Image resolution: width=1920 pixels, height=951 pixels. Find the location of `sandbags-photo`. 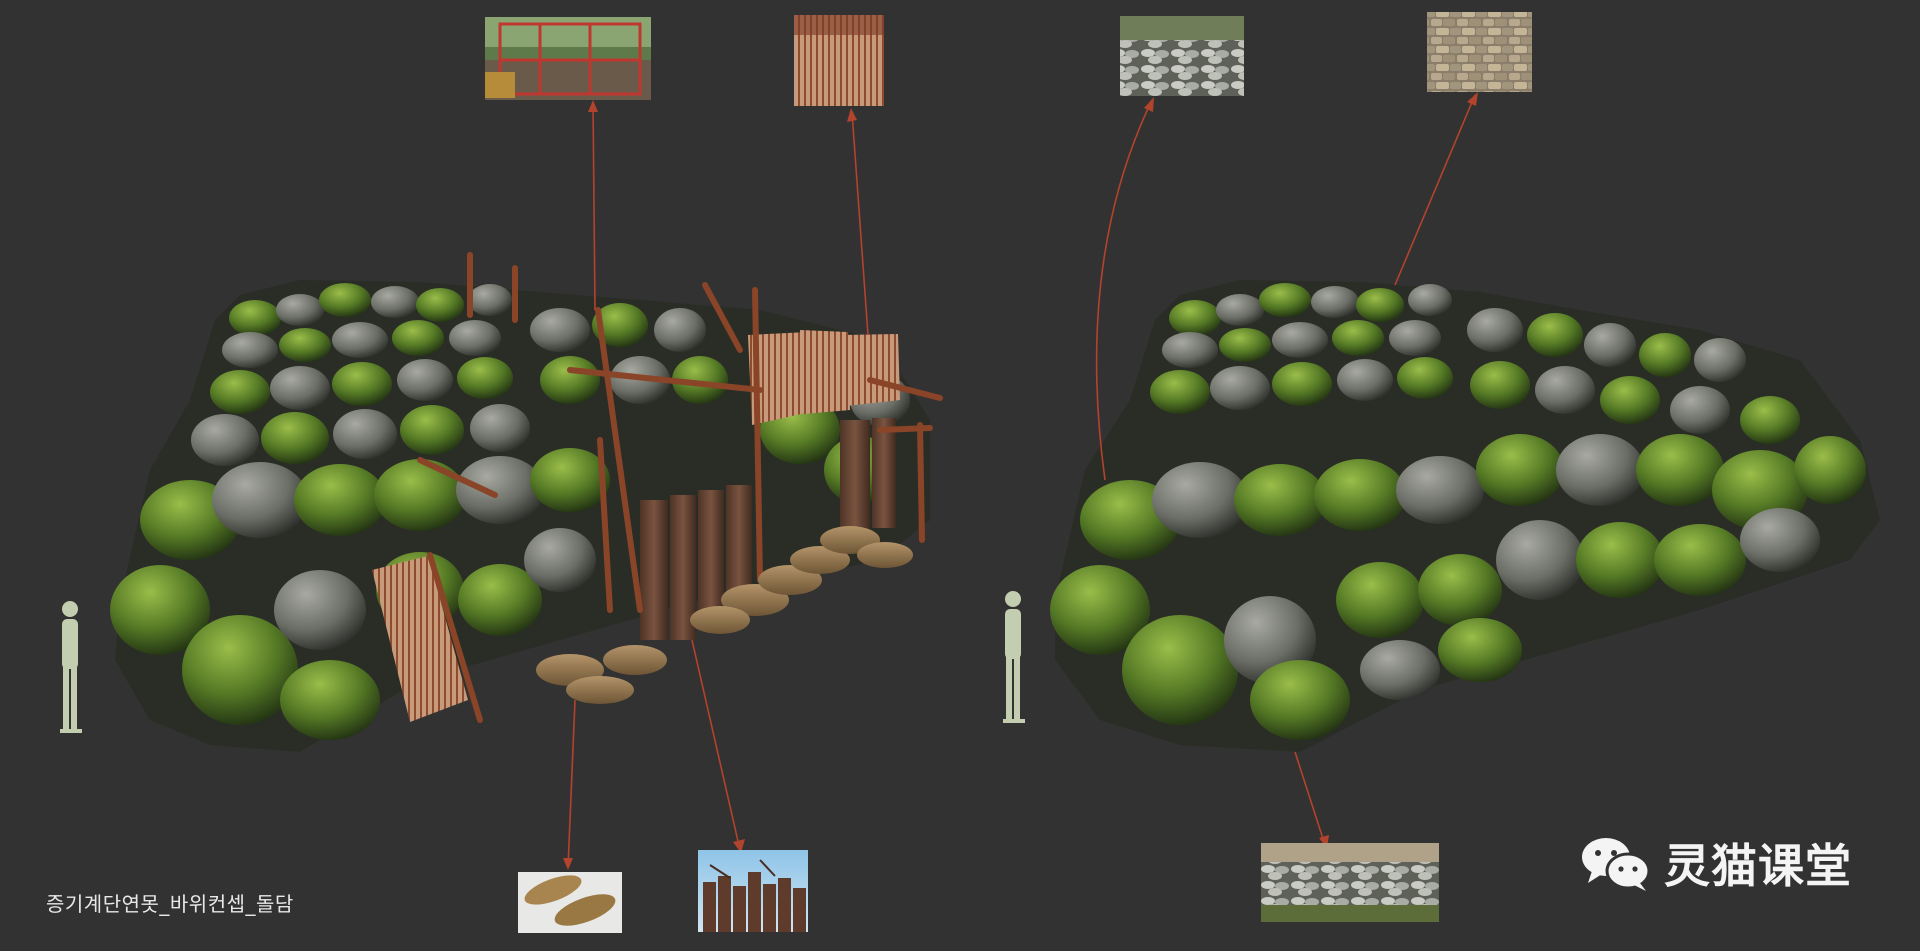

sandbags-photo is located at coordinates (570, 902).